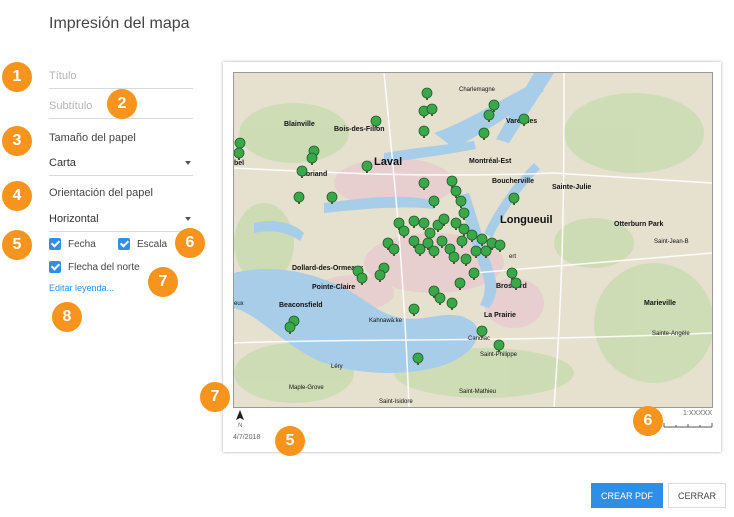 The image size is (734, 517). Describe the element at coordinates (490, 161) in the screenshot. I see `place-montreal-est: Montréal-Est` at that location.